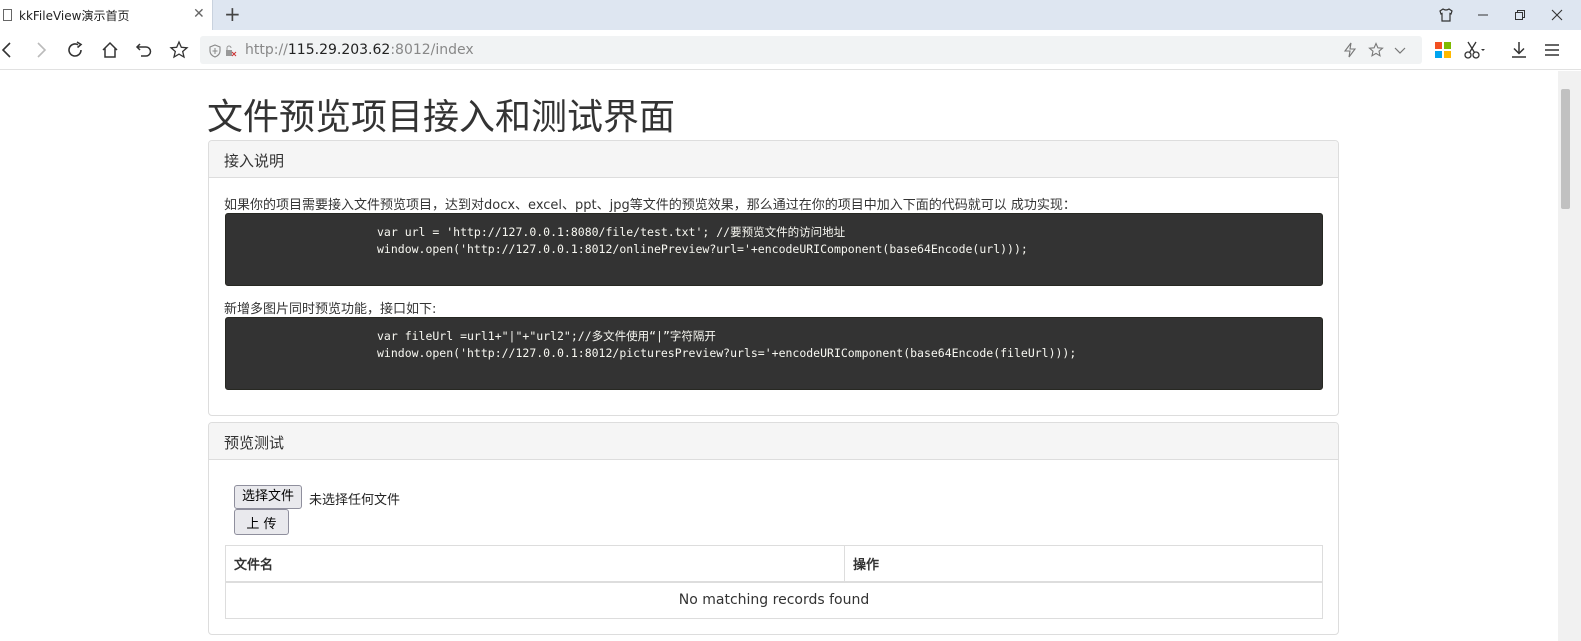 This screenshot has height=641, width=1581. What do you see at coordinates (1350, 50) in the screenshot?
I see `lightning-icon` at bounding box center [1350, 50].